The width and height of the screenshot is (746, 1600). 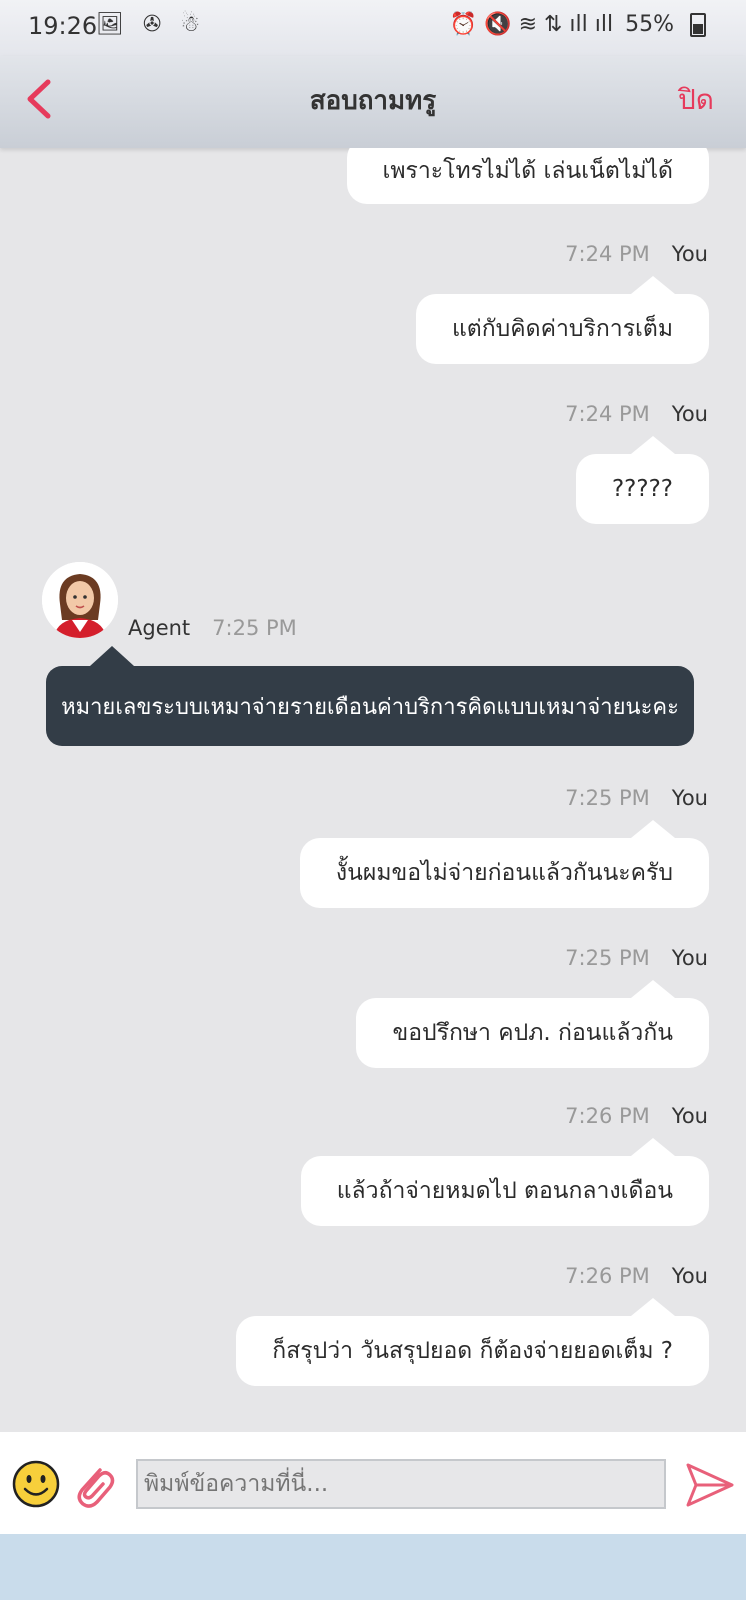 What do you see at coordinates (532, 1024) in the screenshot?
I see `message-bubble-you: ขอปรึกษา คปภ. ก่อนแล้วกัน` at bounding box center [532, 1024].